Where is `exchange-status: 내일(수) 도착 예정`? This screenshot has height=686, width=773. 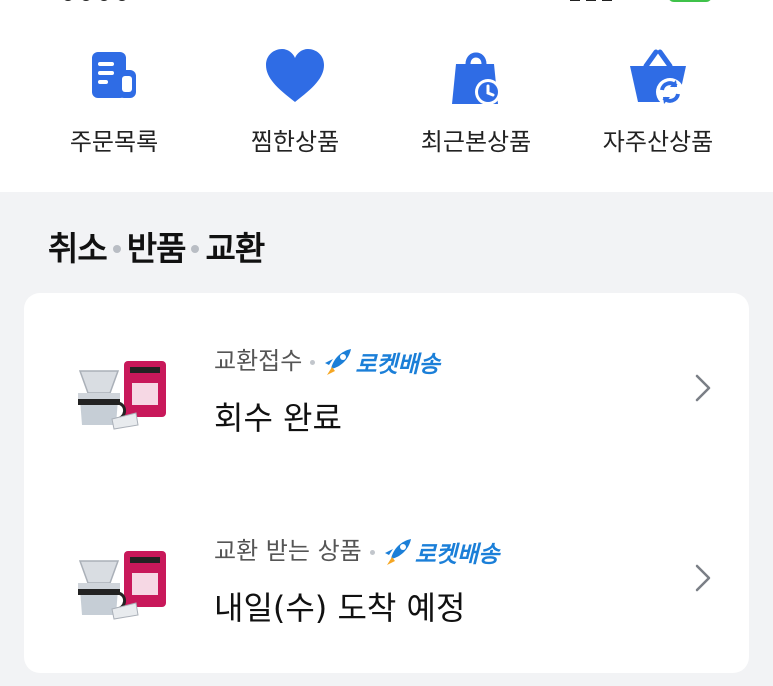
exchange-status: 내일(수) 도착 예정 is located at coordinates (340, 608).